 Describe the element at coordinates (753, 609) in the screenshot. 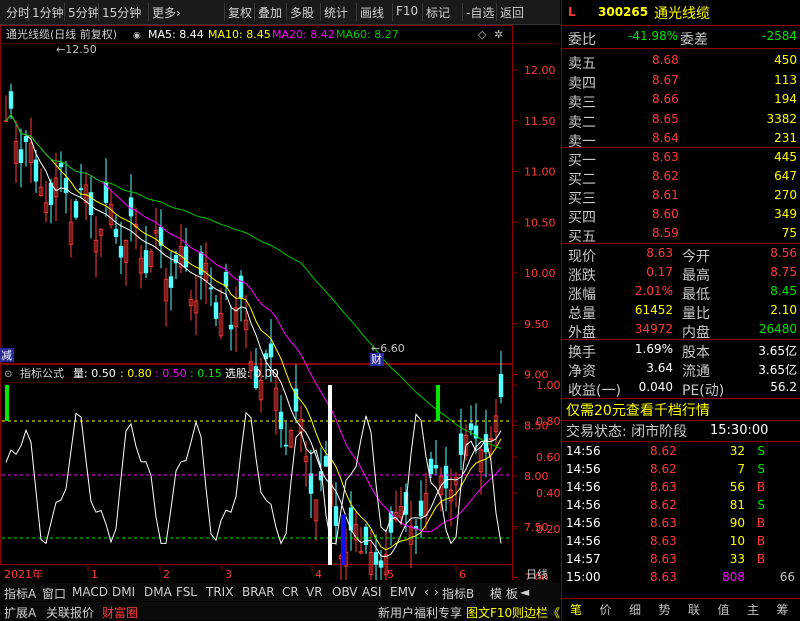

I see `quote-tab: 主` at that location.